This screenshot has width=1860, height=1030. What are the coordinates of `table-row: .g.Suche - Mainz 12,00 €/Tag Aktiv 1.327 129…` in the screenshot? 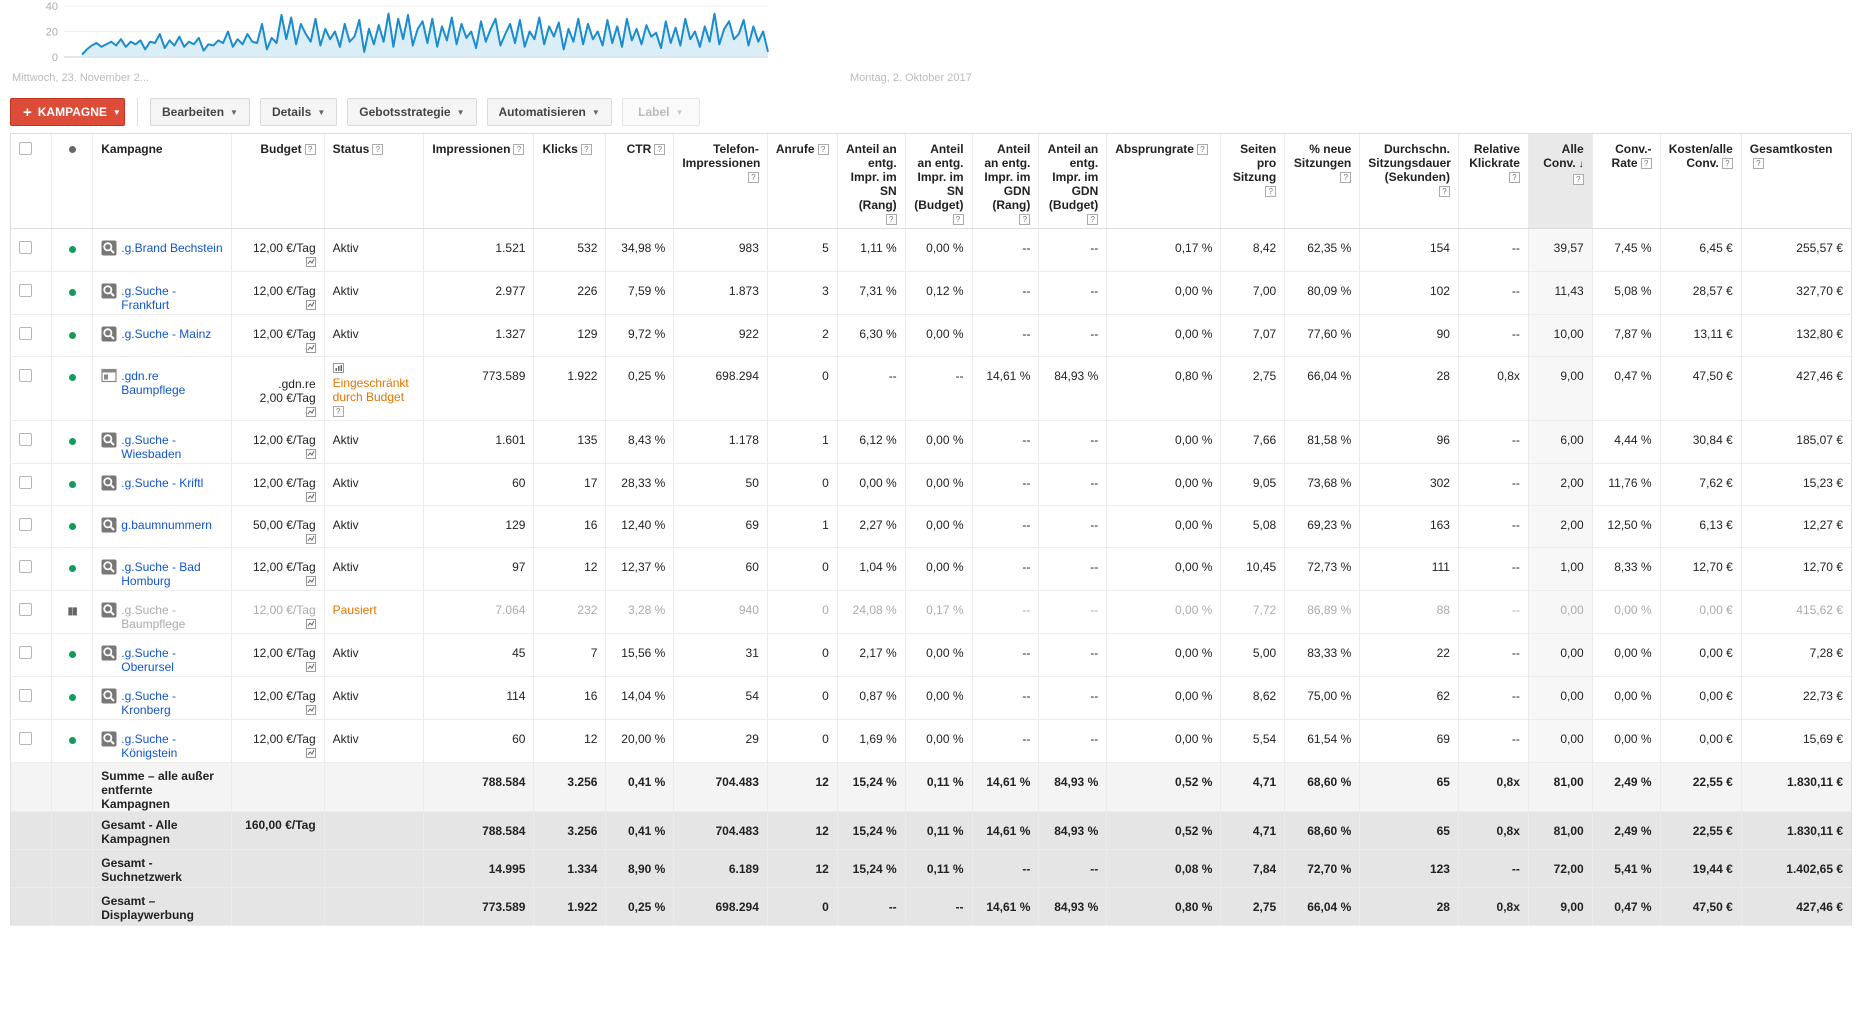 It's located at (931, 335).